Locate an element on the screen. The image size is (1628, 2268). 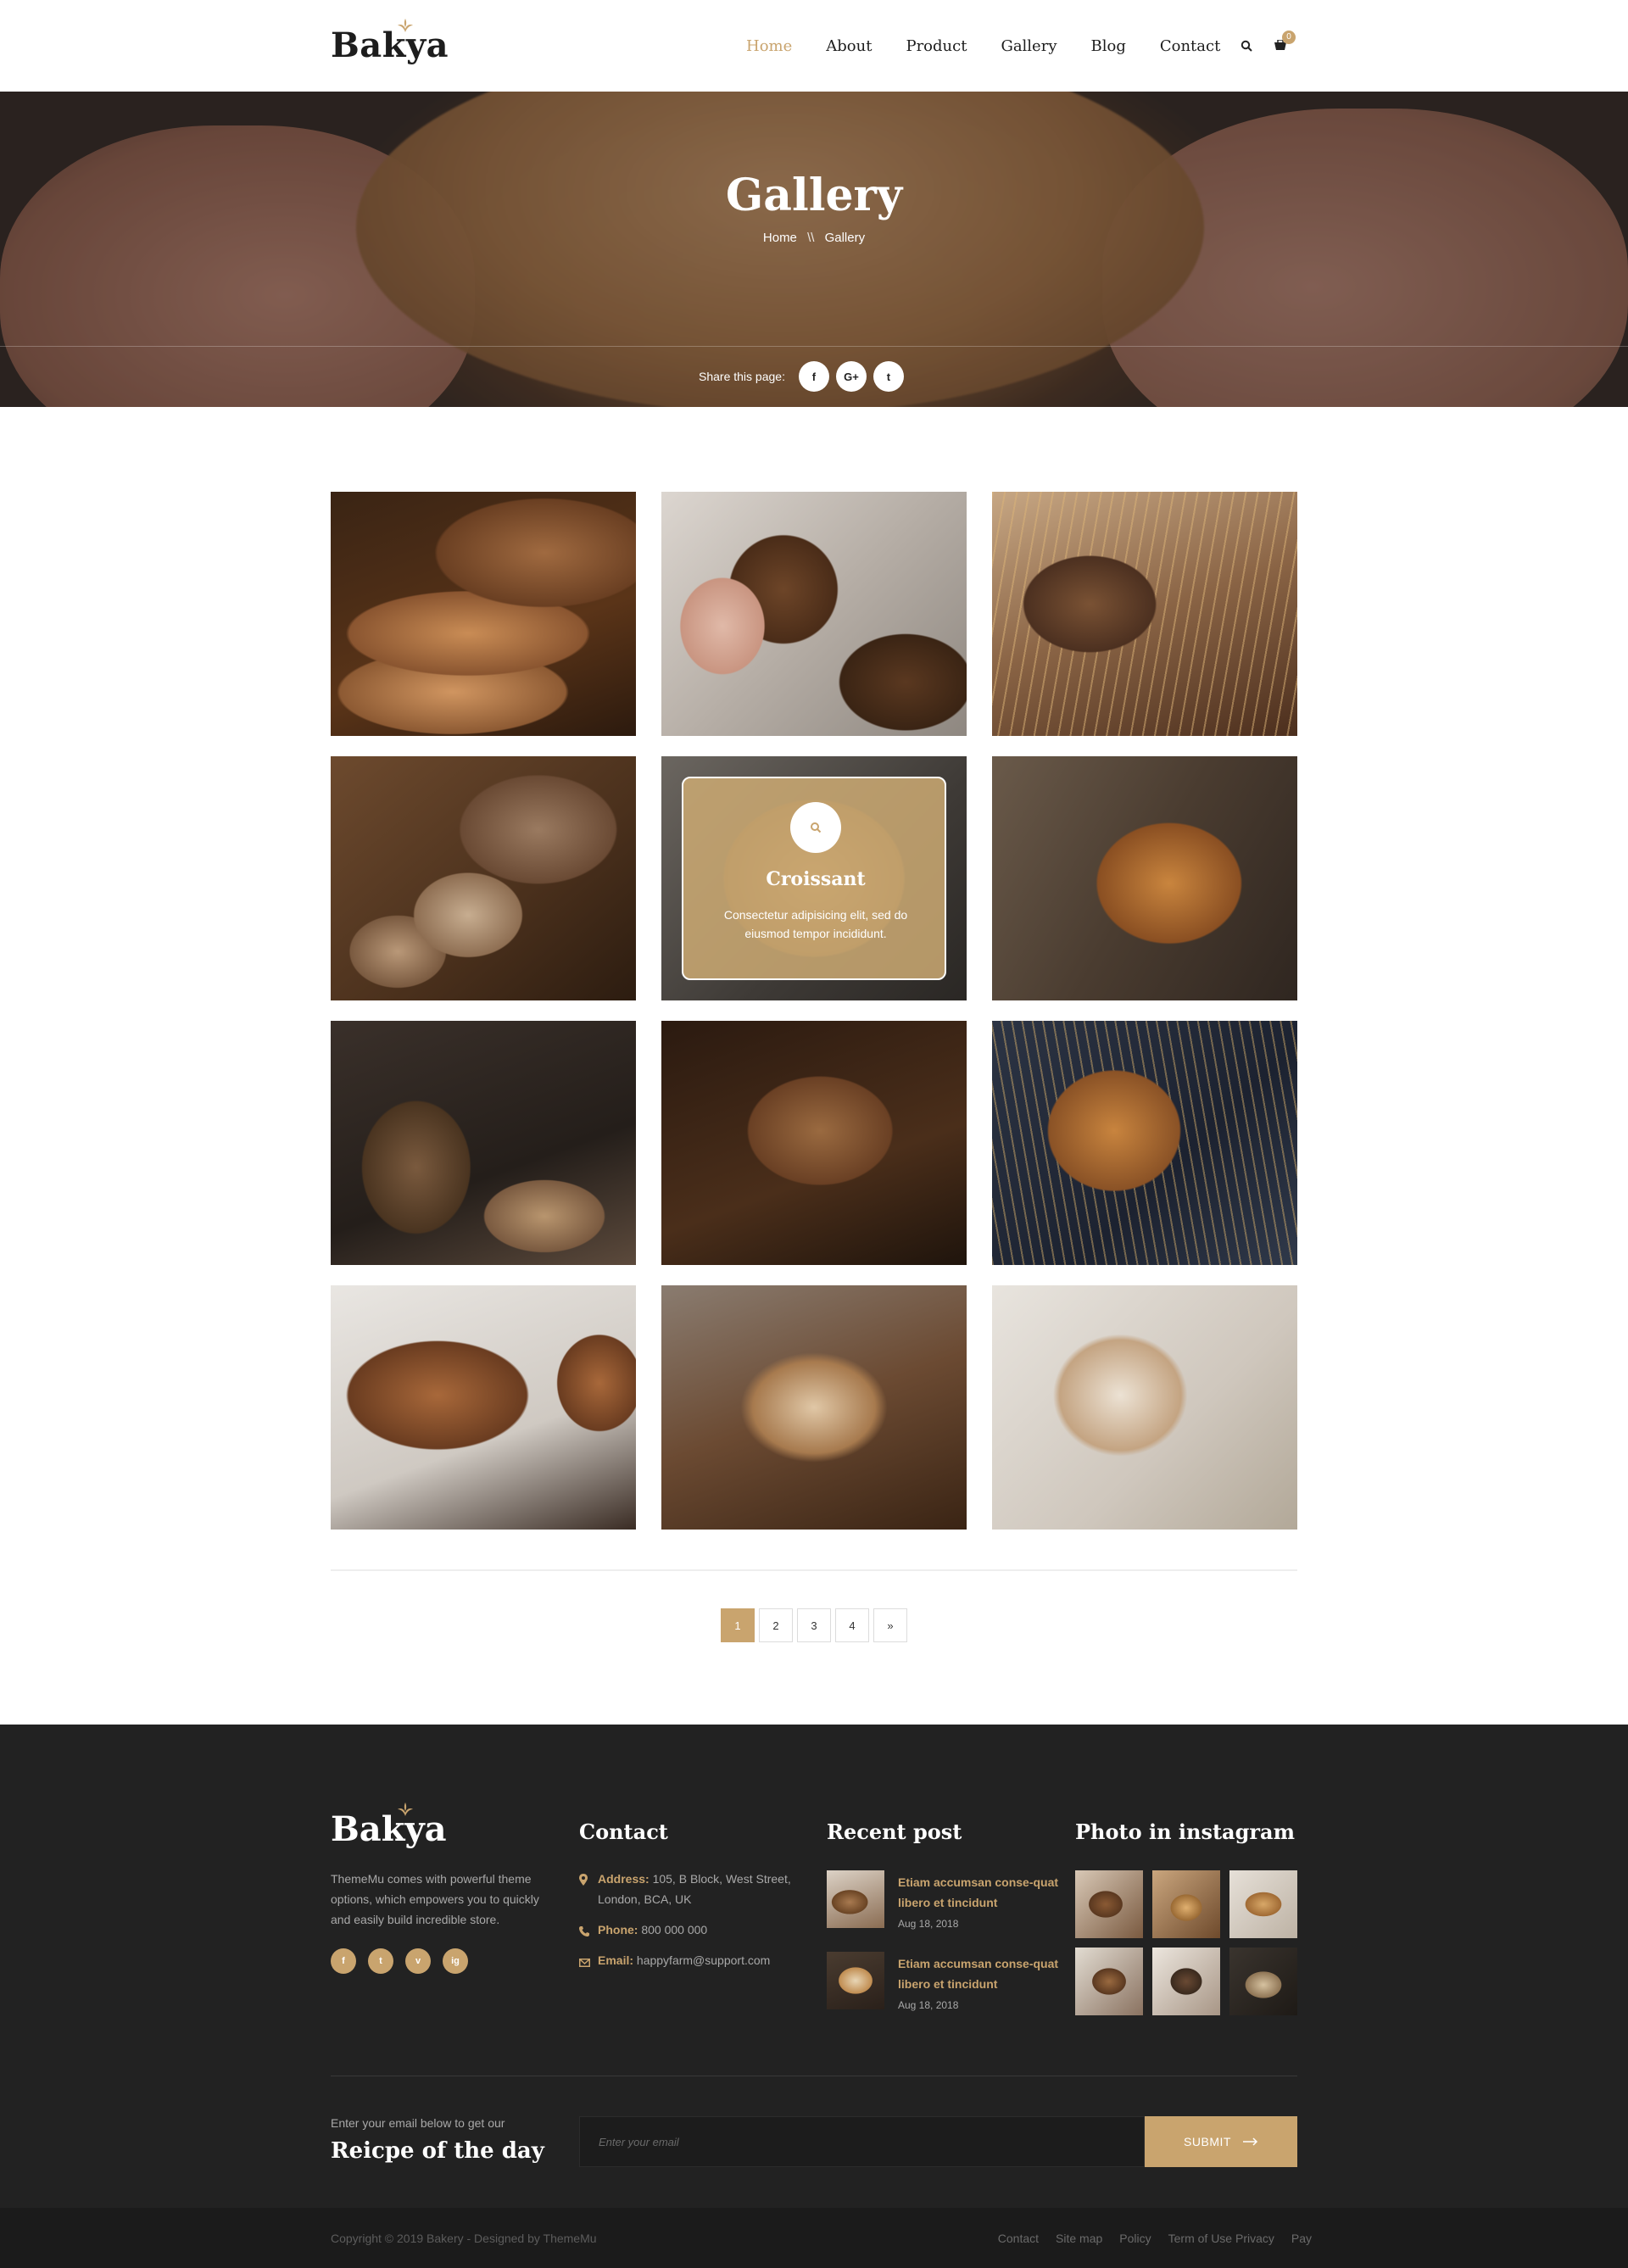
nav-gallery: Gallery is located at coordinates (1029, 46).